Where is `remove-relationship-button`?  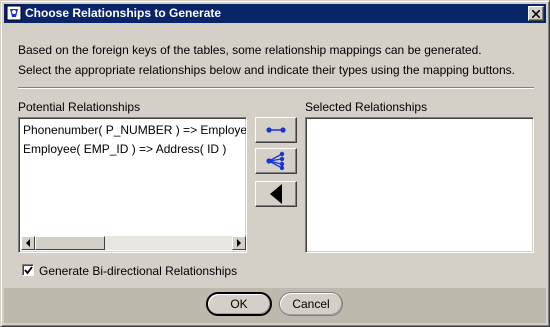
remove-relationship-button is located at coordinates (276, 194).